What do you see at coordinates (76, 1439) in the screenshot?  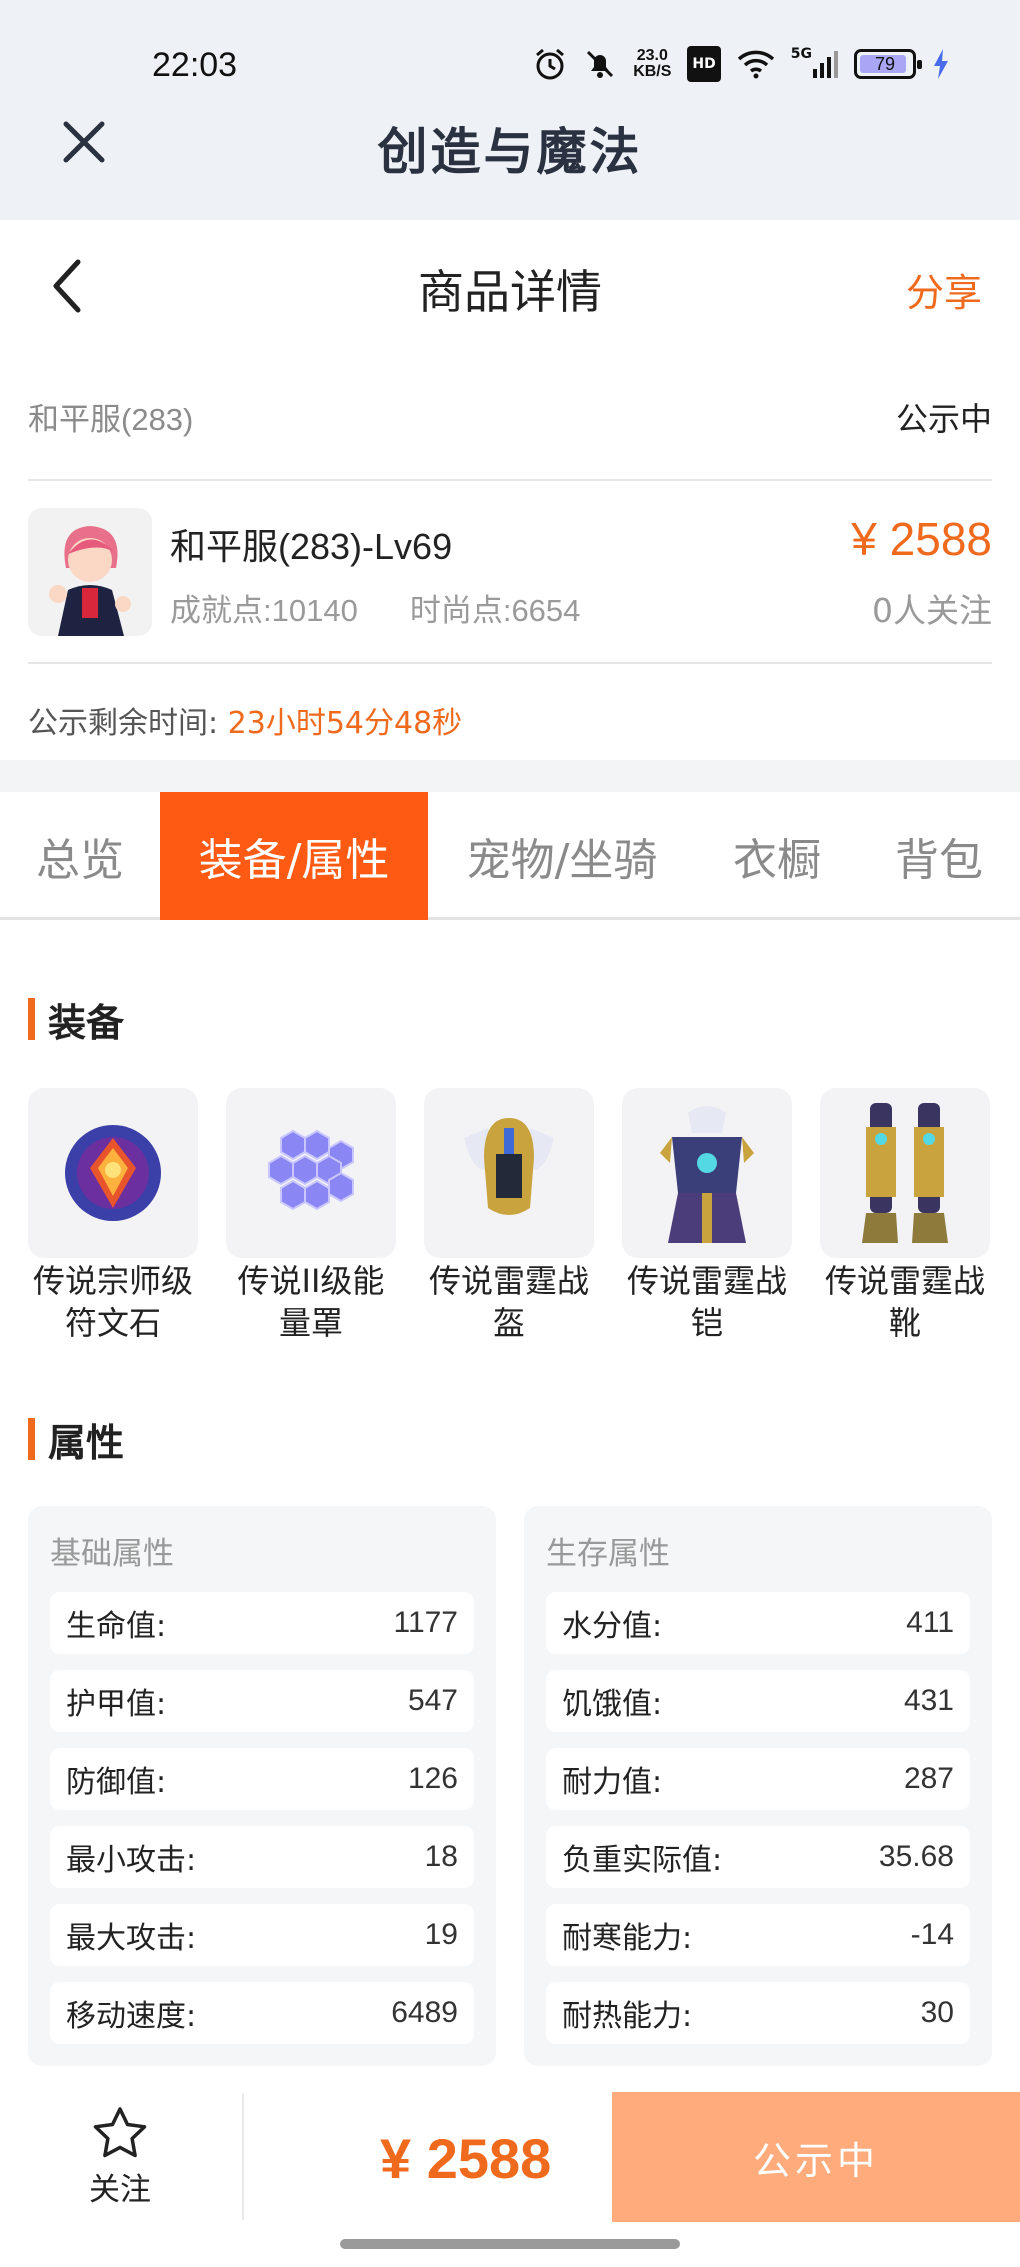 I see `attributes-section-title: 属性` at bounding box center [76, 1439].